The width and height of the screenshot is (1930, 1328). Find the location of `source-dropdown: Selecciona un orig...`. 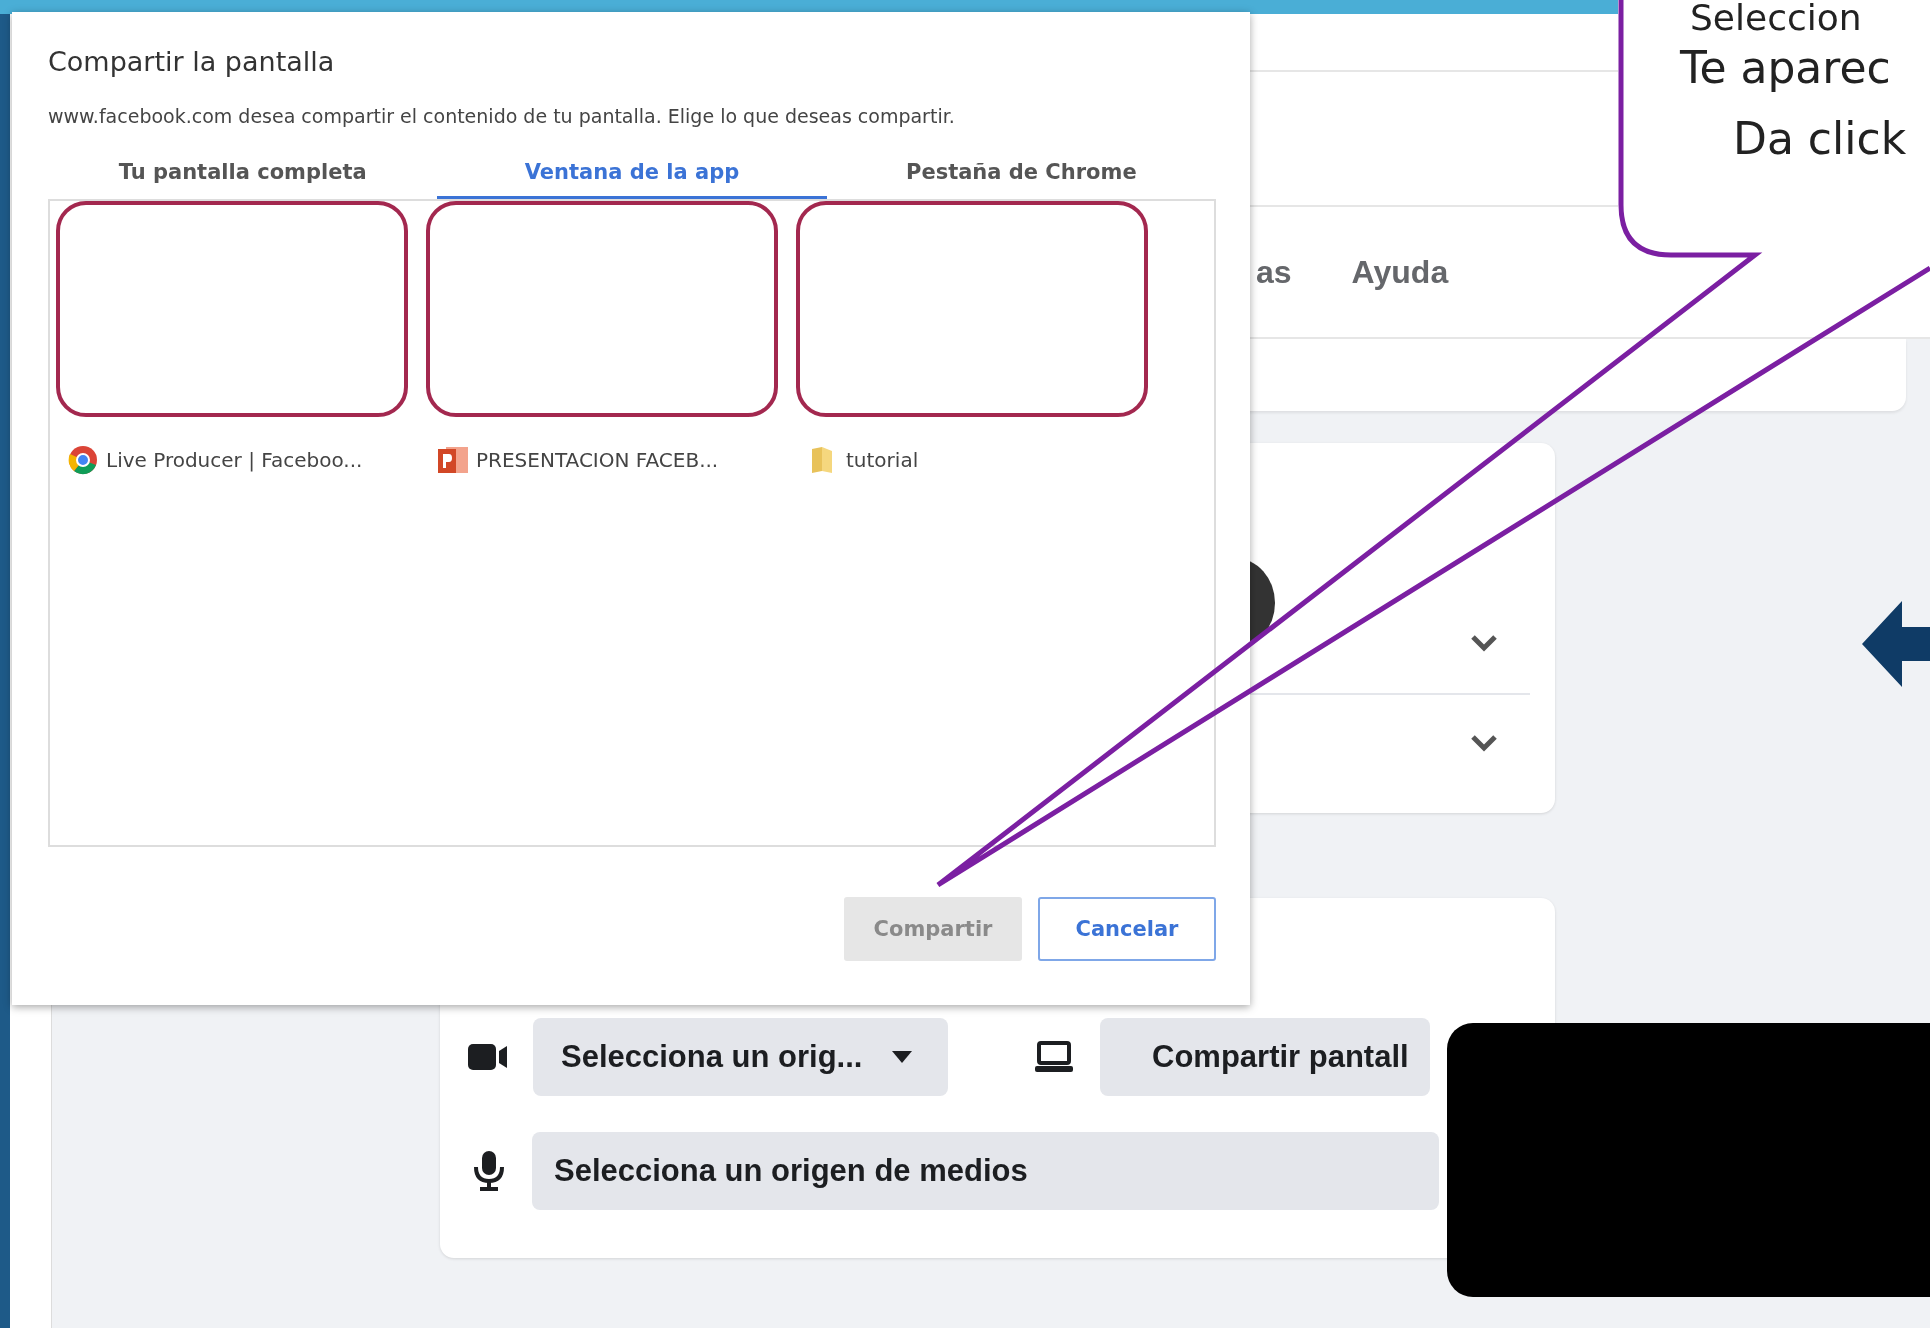

source-dropdown: Selecciona un orig... is located at coordinates (740, 1057).